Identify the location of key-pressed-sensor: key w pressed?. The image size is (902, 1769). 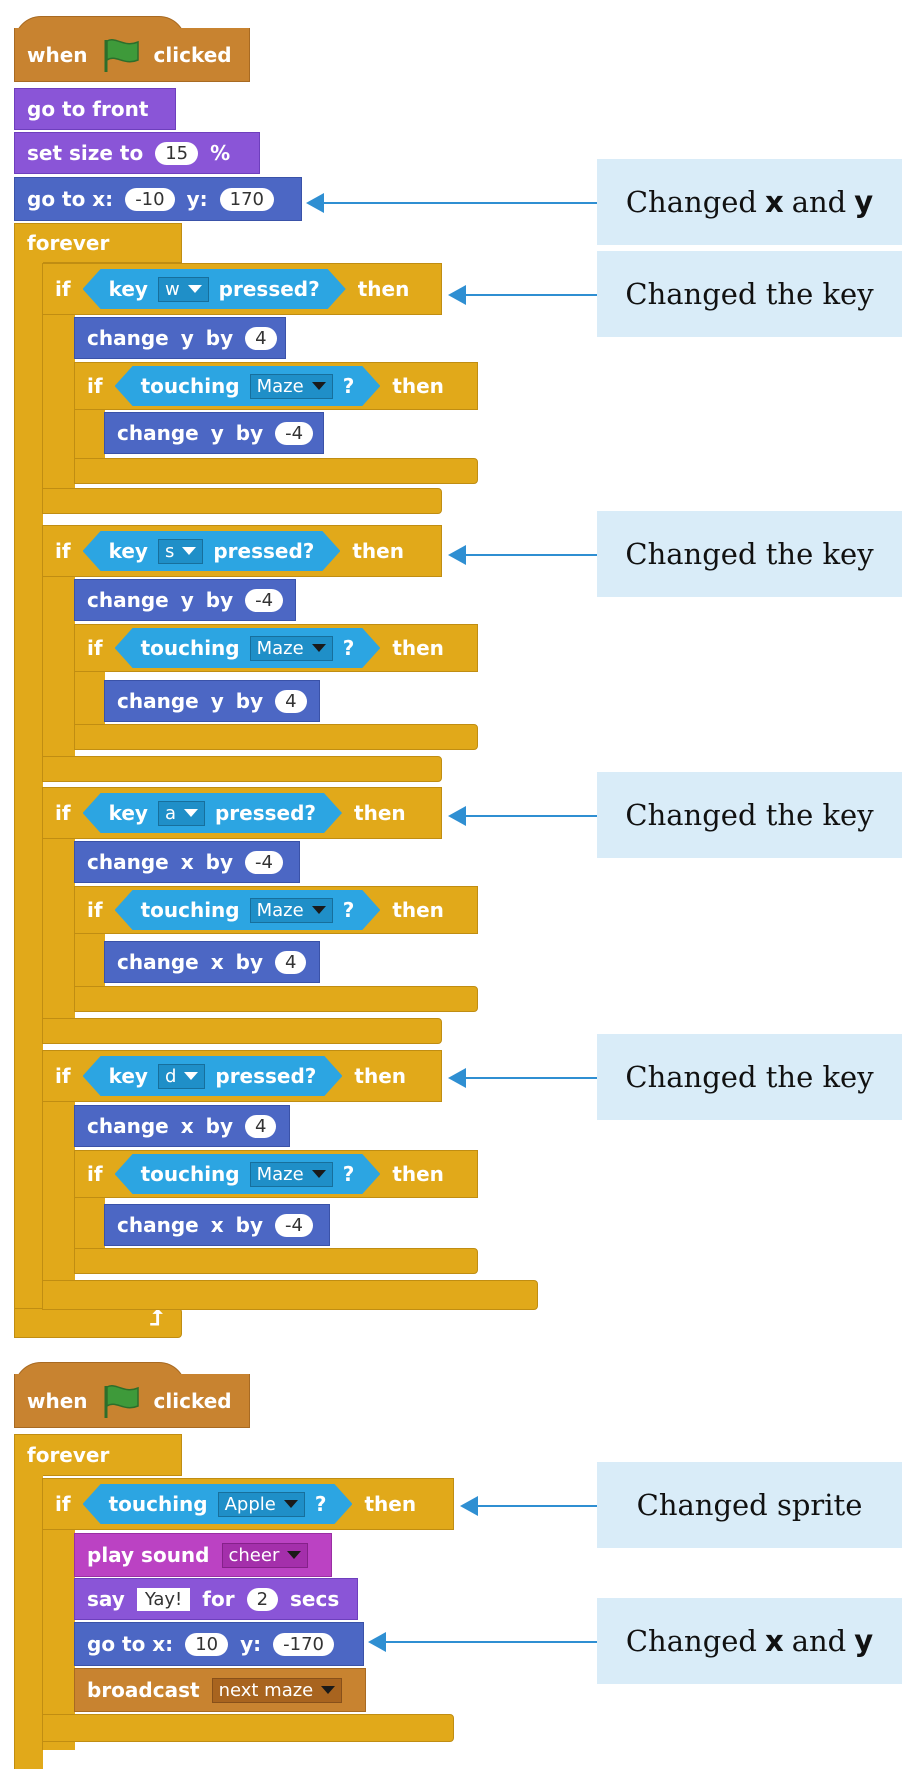
(214, 289).